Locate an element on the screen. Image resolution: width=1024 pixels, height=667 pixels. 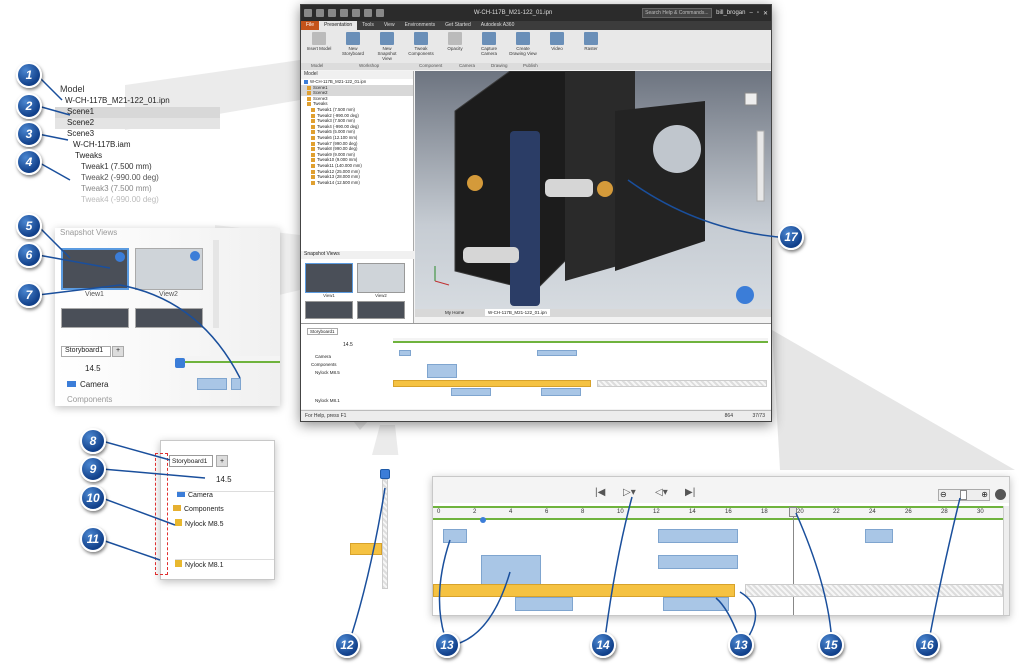
callout-11: 11 is located at coordinates (93, 539).